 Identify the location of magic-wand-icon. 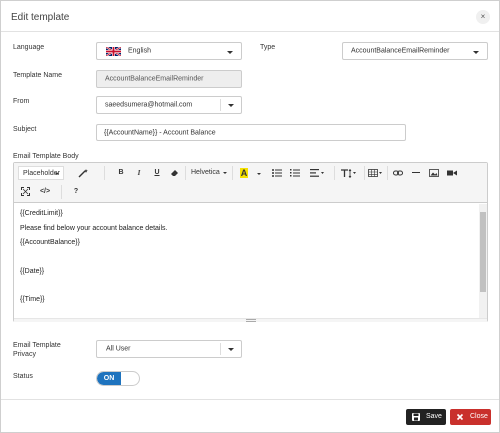
(83, 173).